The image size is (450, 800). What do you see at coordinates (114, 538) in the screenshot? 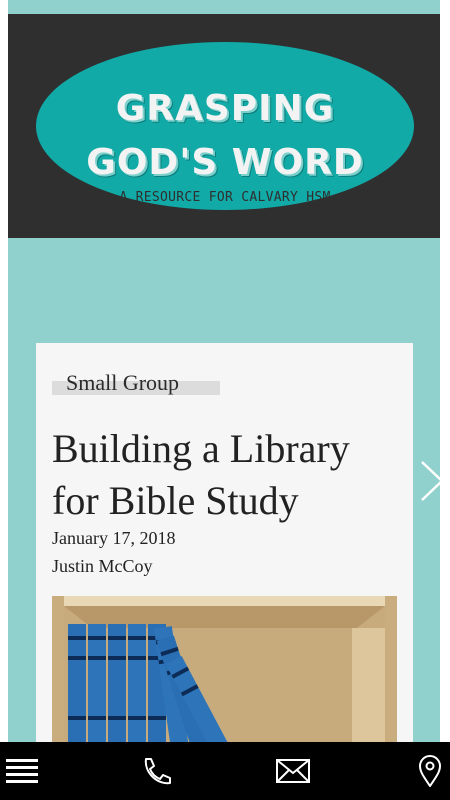
I see `post-date: January 17, 2018` at bounding box center [114, 538].